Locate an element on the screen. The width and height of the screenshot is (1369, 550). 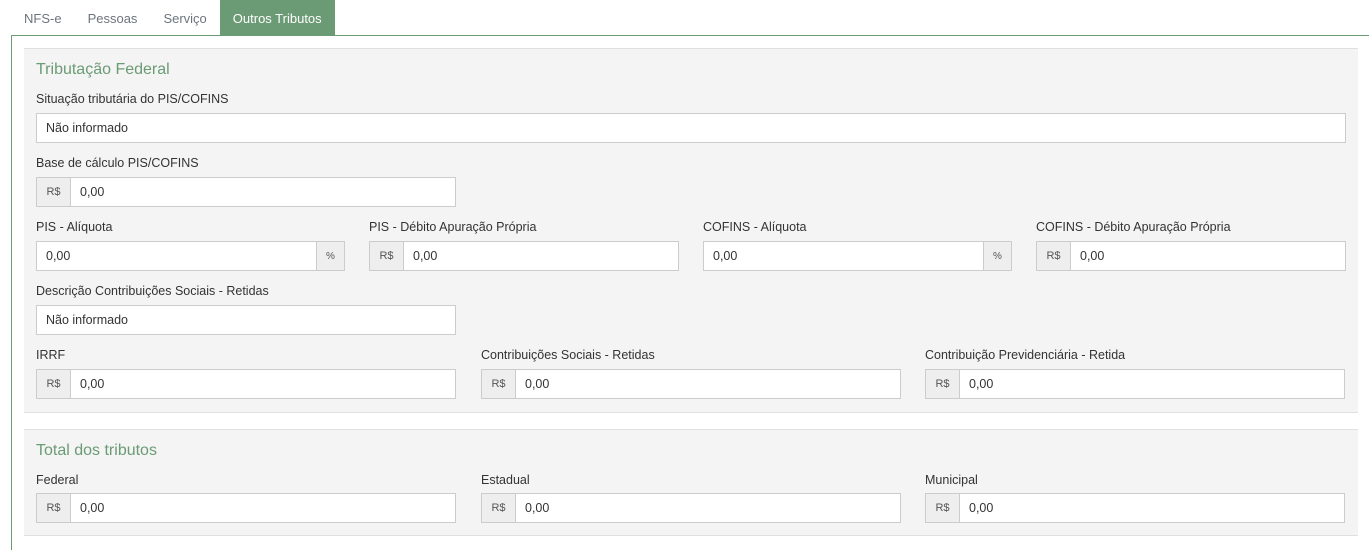
base-calculo-field: R$ is located at coordinates (246, 192).